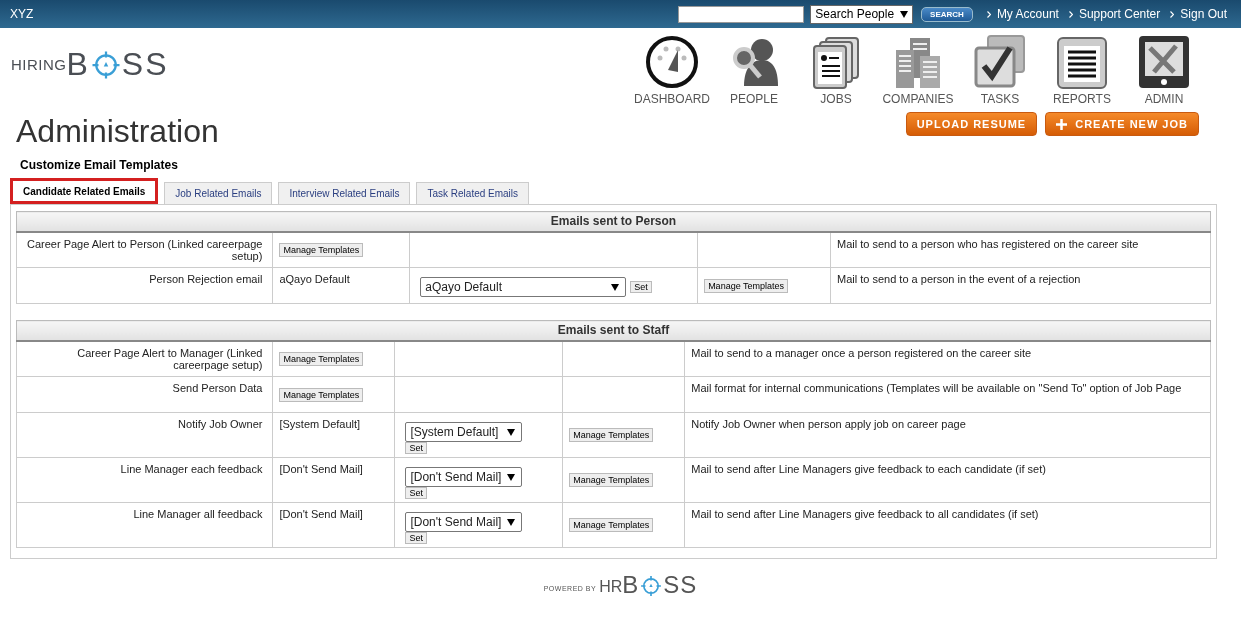  I want to click on section-title: Customize Email Templates, so click(99, 165).